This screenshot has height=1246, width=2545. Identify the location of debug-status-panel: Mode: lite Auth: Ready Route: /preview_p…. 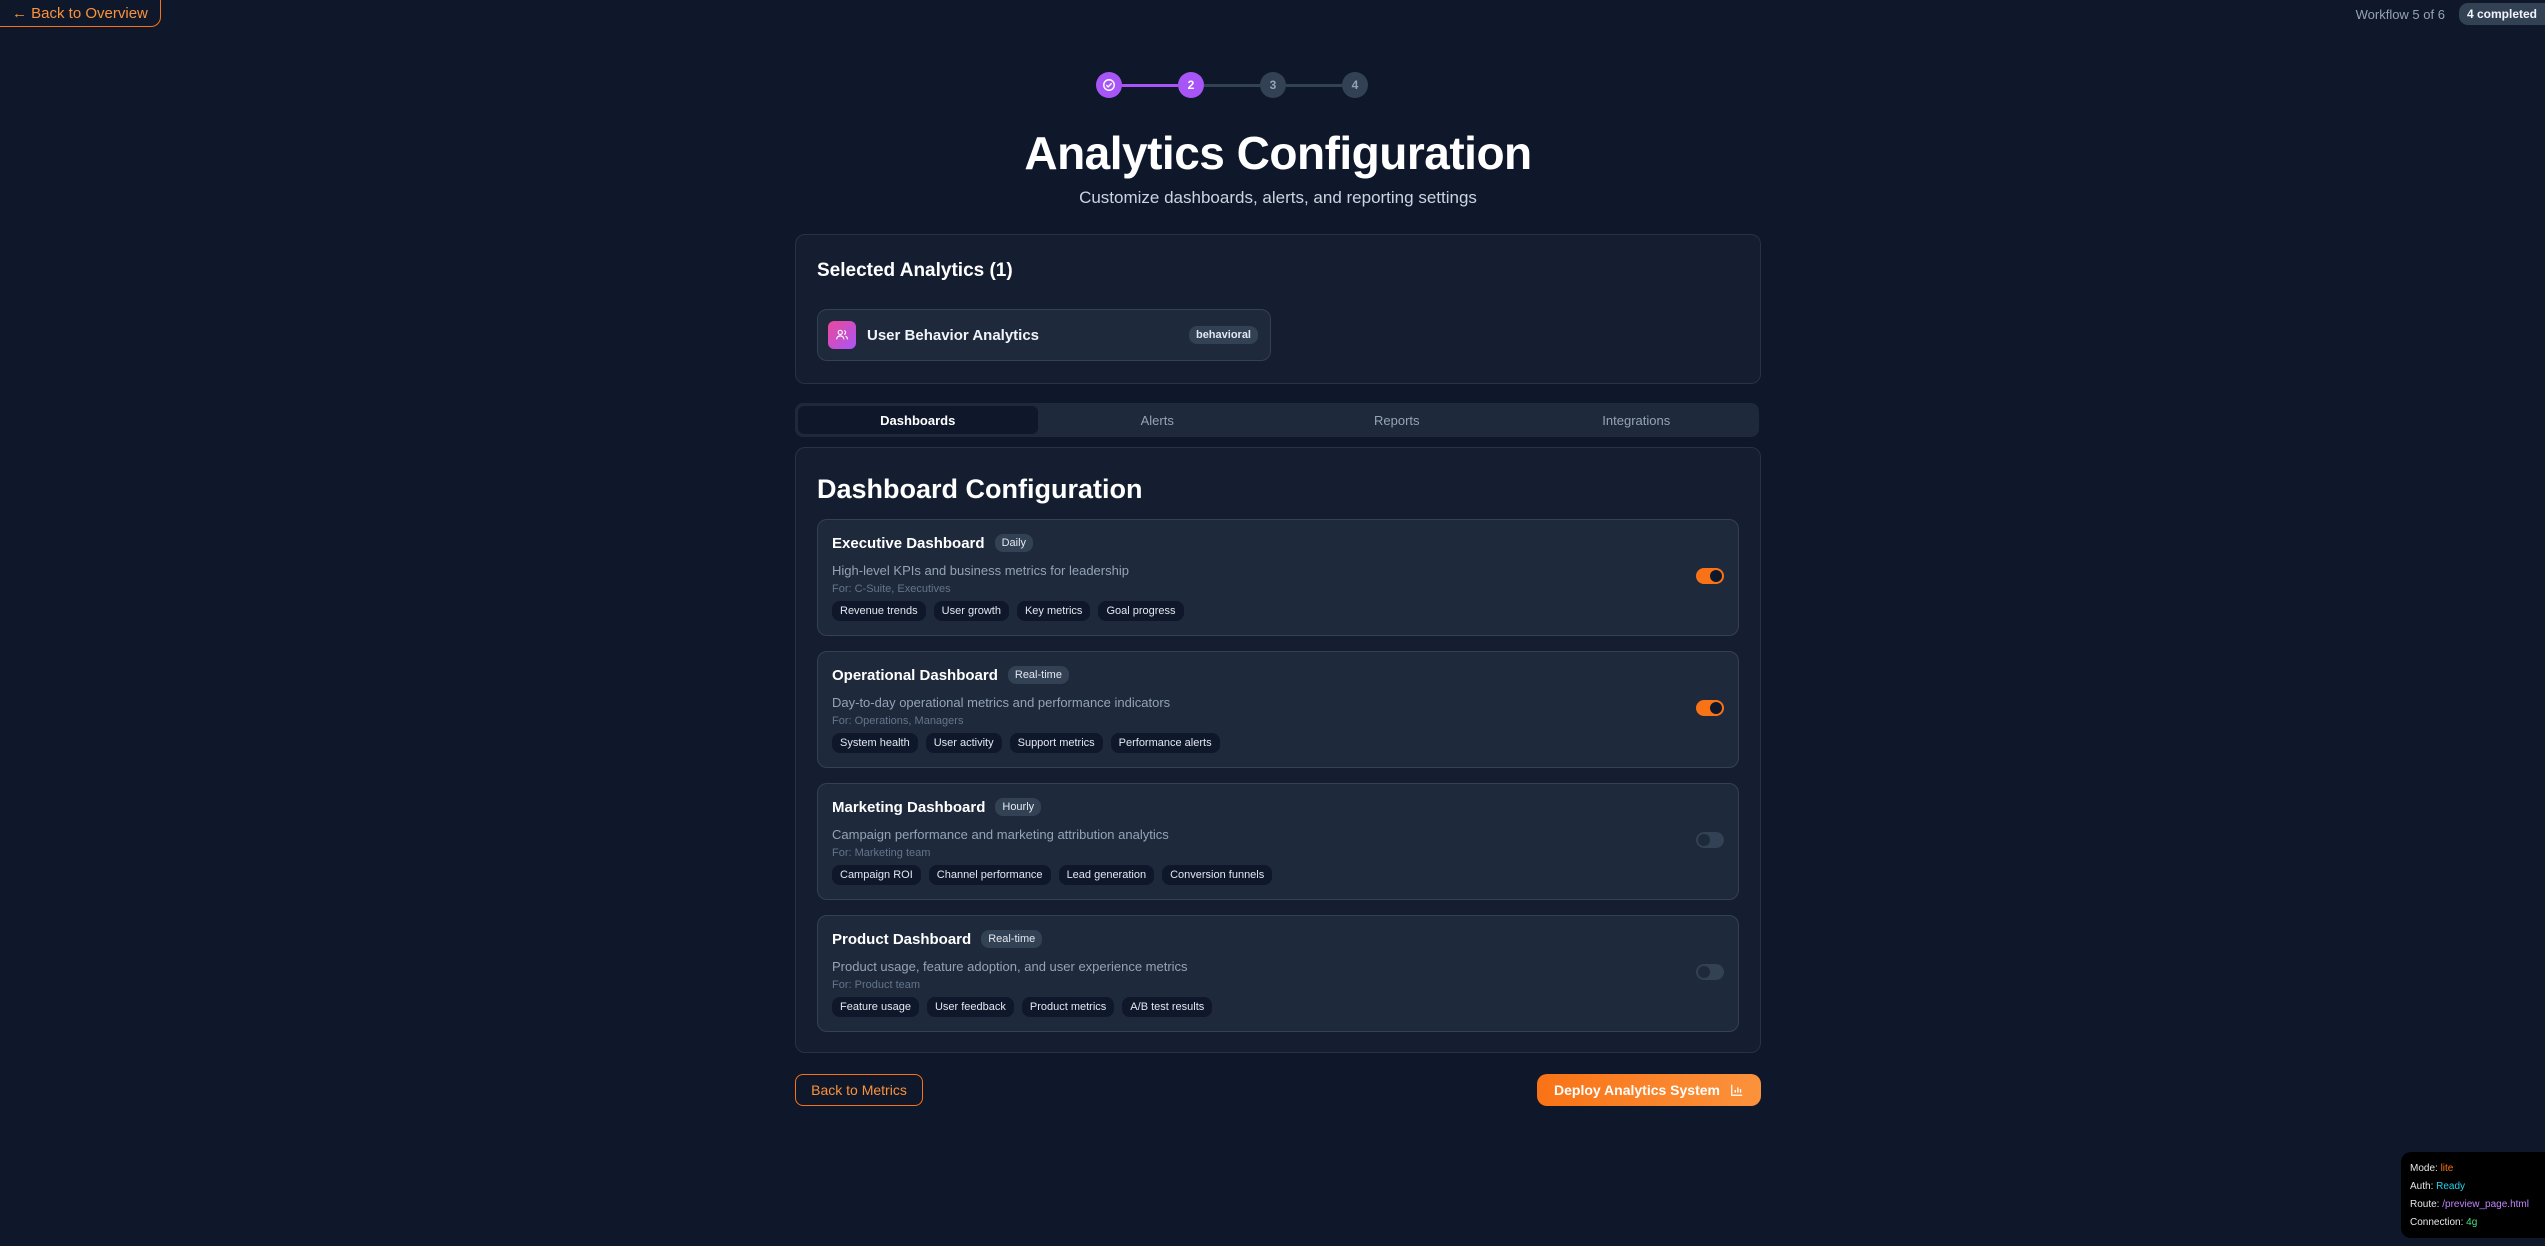
(2473, 1195).